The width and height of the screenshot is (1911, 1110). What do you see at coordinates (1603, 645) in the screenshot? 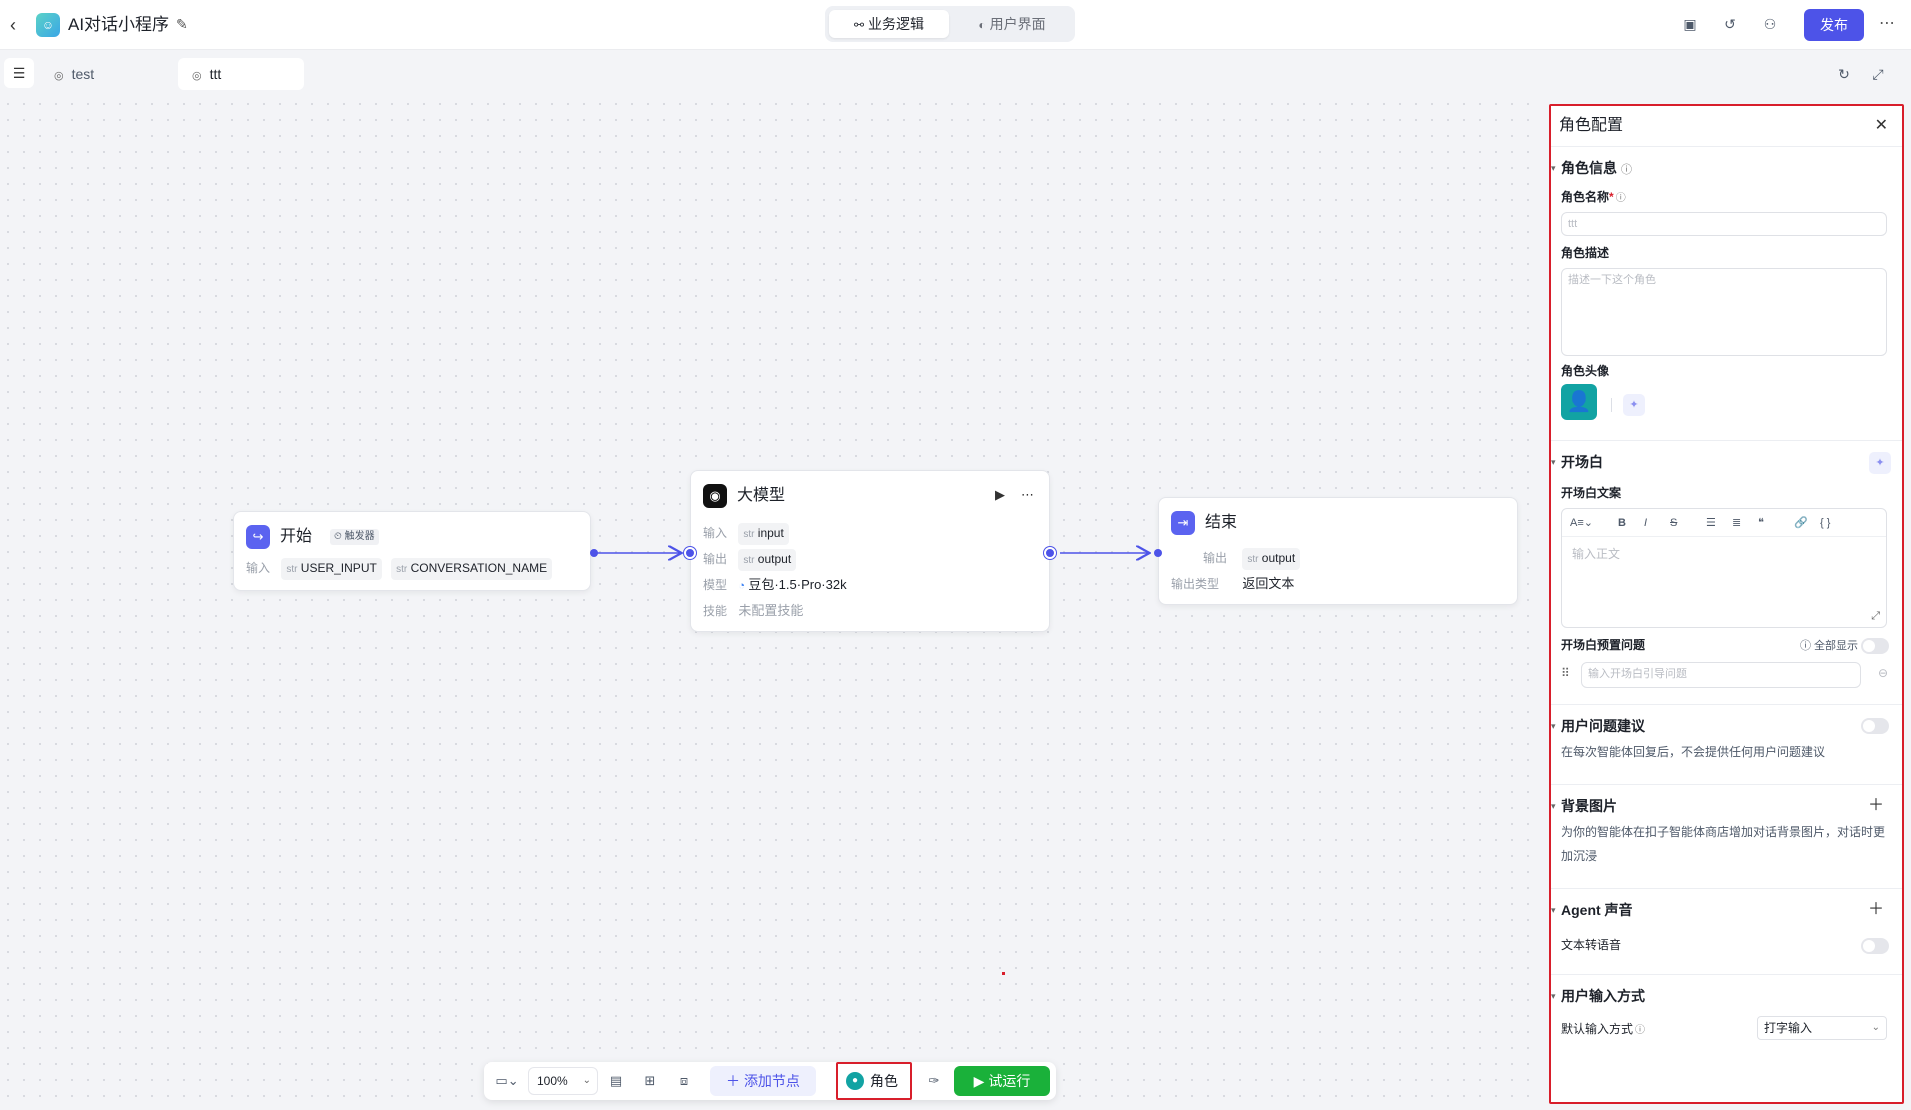
I see `preset-questions-label: 开场白预置问题` at bounding box center [1603, 645].